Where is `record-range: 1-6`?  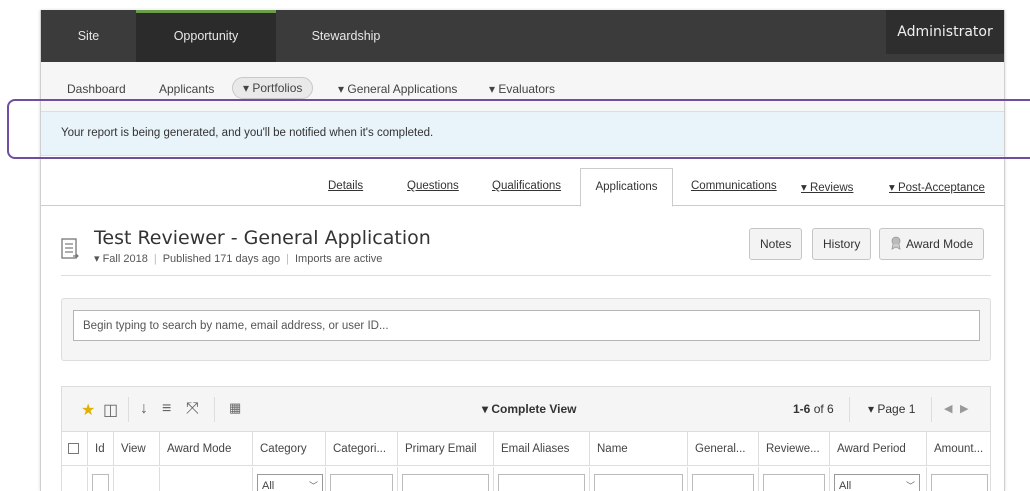 record-range: 1-6 is located at coordinates (802, 409).